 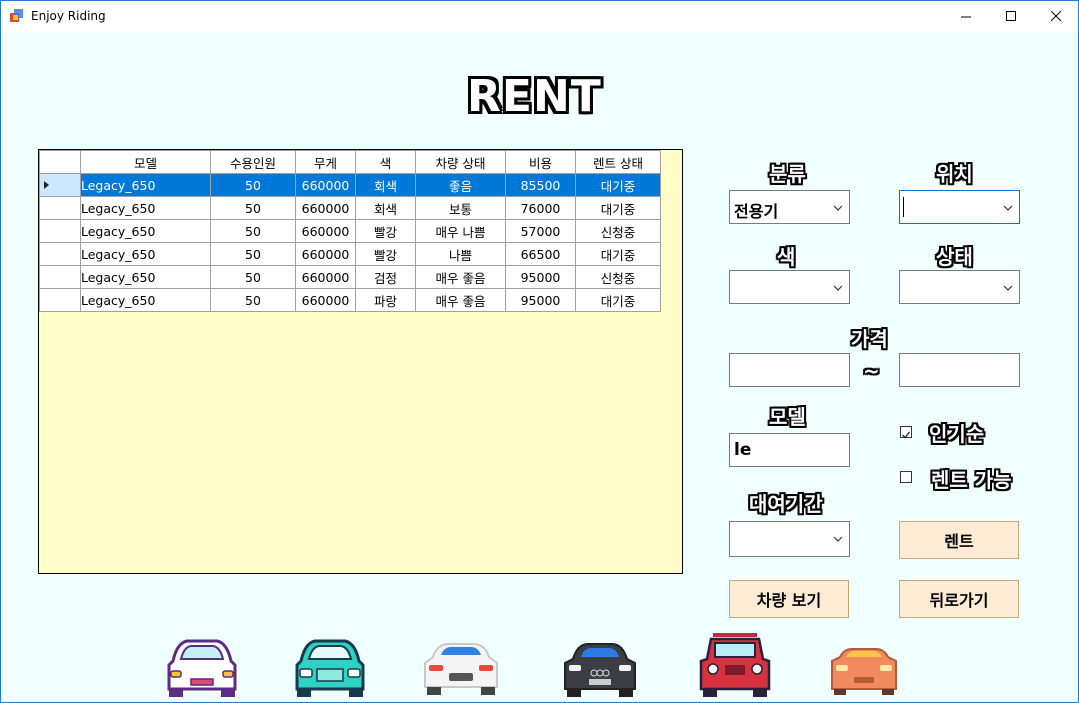 I want to click on table-row: Legacy_650 50 660000 회색 좋음 85500 대기중, so click(x=350, y=185).